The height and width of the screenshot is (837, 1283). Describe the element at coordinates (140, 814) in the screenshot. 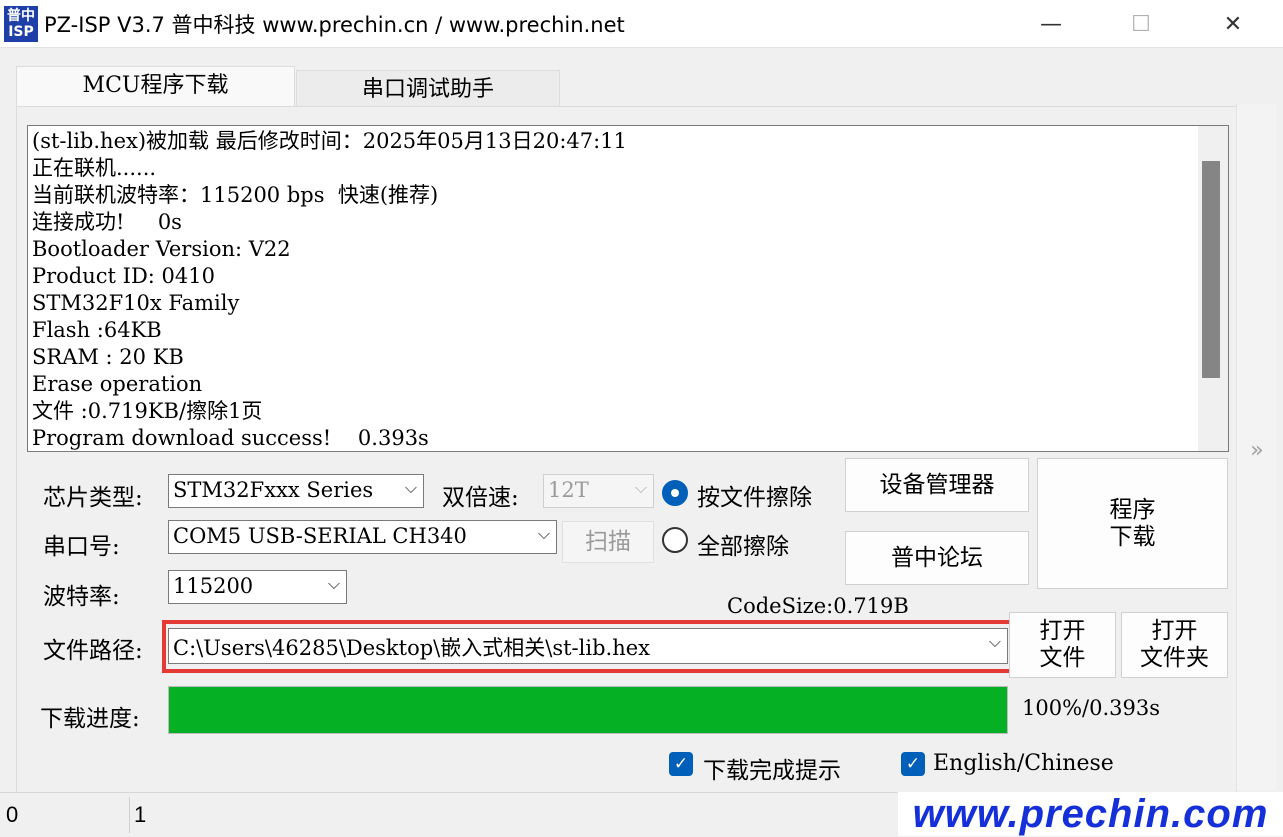

I see `status-cell-2: 1` at that location.